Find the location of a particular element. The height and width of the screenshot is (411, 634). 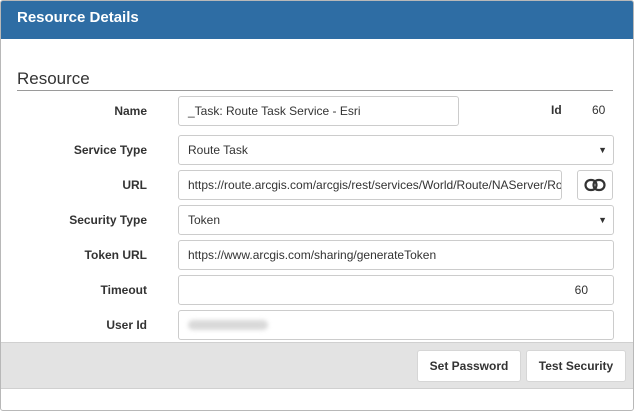

section-title: Resource is located at coordinates (53, 78).